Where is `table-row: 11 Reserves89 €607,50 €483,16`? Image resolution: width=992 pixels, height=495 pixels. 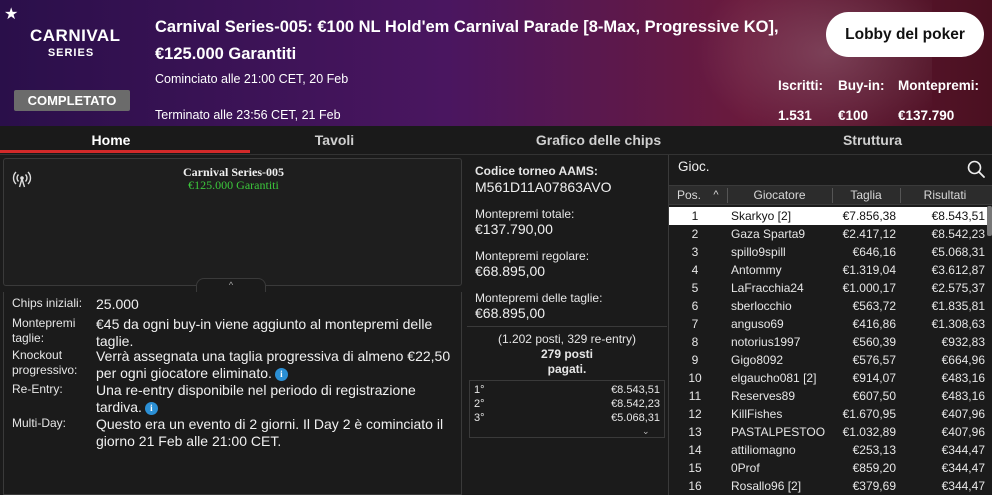
table-row: 11 Reserves89 €607,50 €483,16 is located at coordinates (828, 396).